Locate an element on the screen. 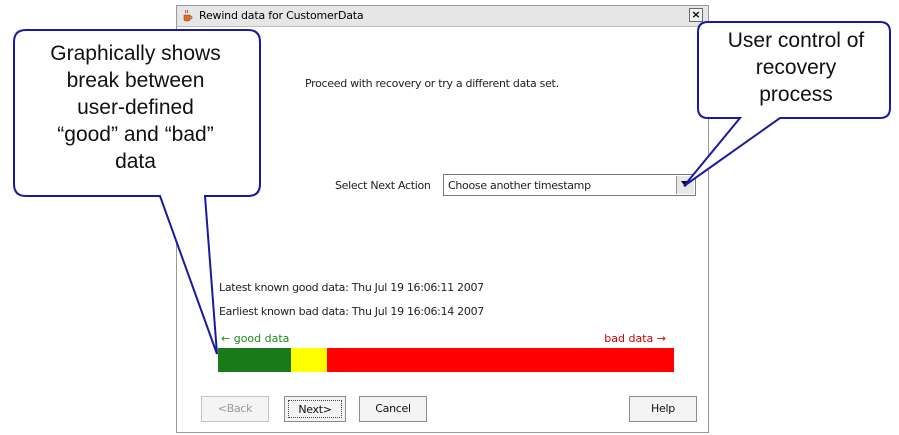  right-callout-text: User control of recovery process is located at coordinates (796, 67).